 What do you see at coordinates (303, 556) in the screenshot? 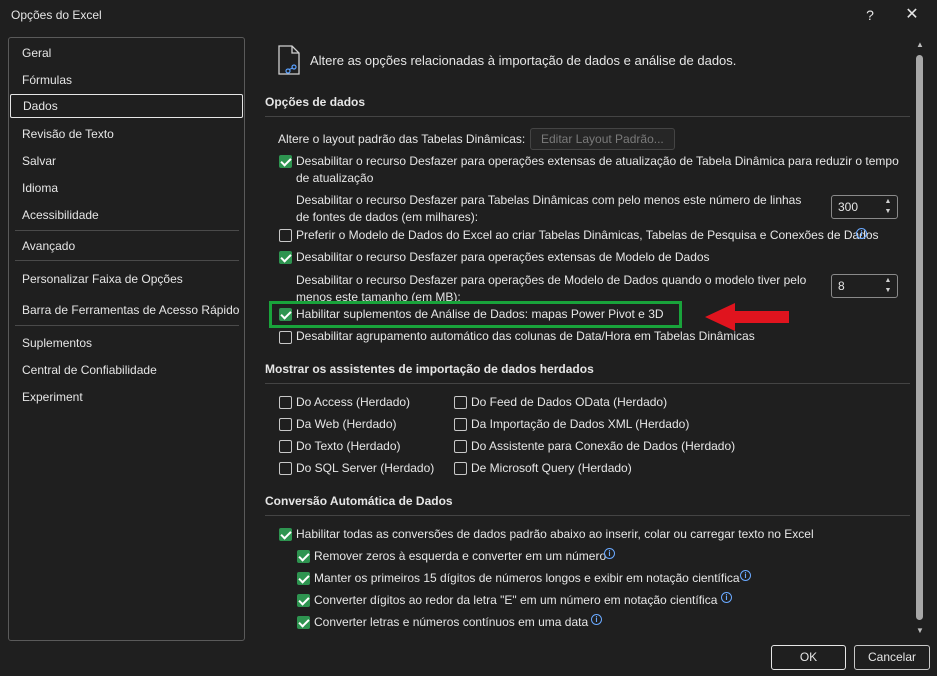
I see `remove-leading-zeros-checkbox` at bounding box center [303, 556].